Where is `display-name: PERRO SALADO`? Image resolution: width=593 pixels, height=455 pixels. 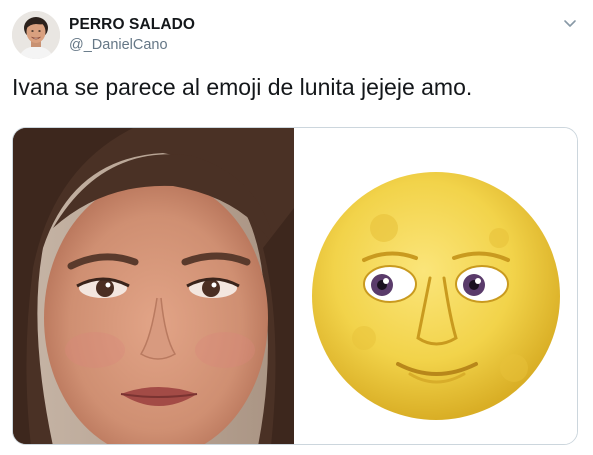 display-name: PERRO SALADO is located at coordinates (132, 25).